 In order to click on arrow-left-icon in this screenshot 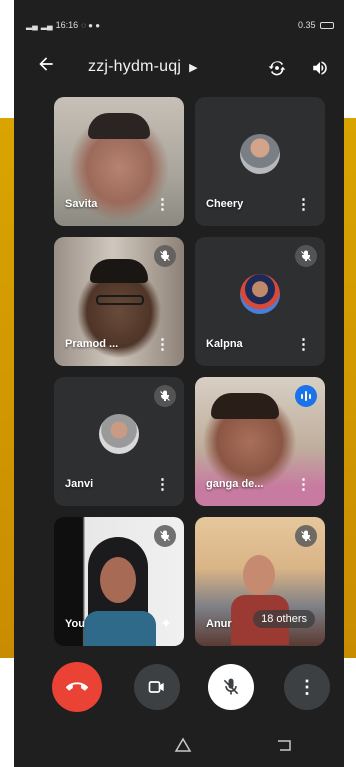, I will do `click(46, 64)`.